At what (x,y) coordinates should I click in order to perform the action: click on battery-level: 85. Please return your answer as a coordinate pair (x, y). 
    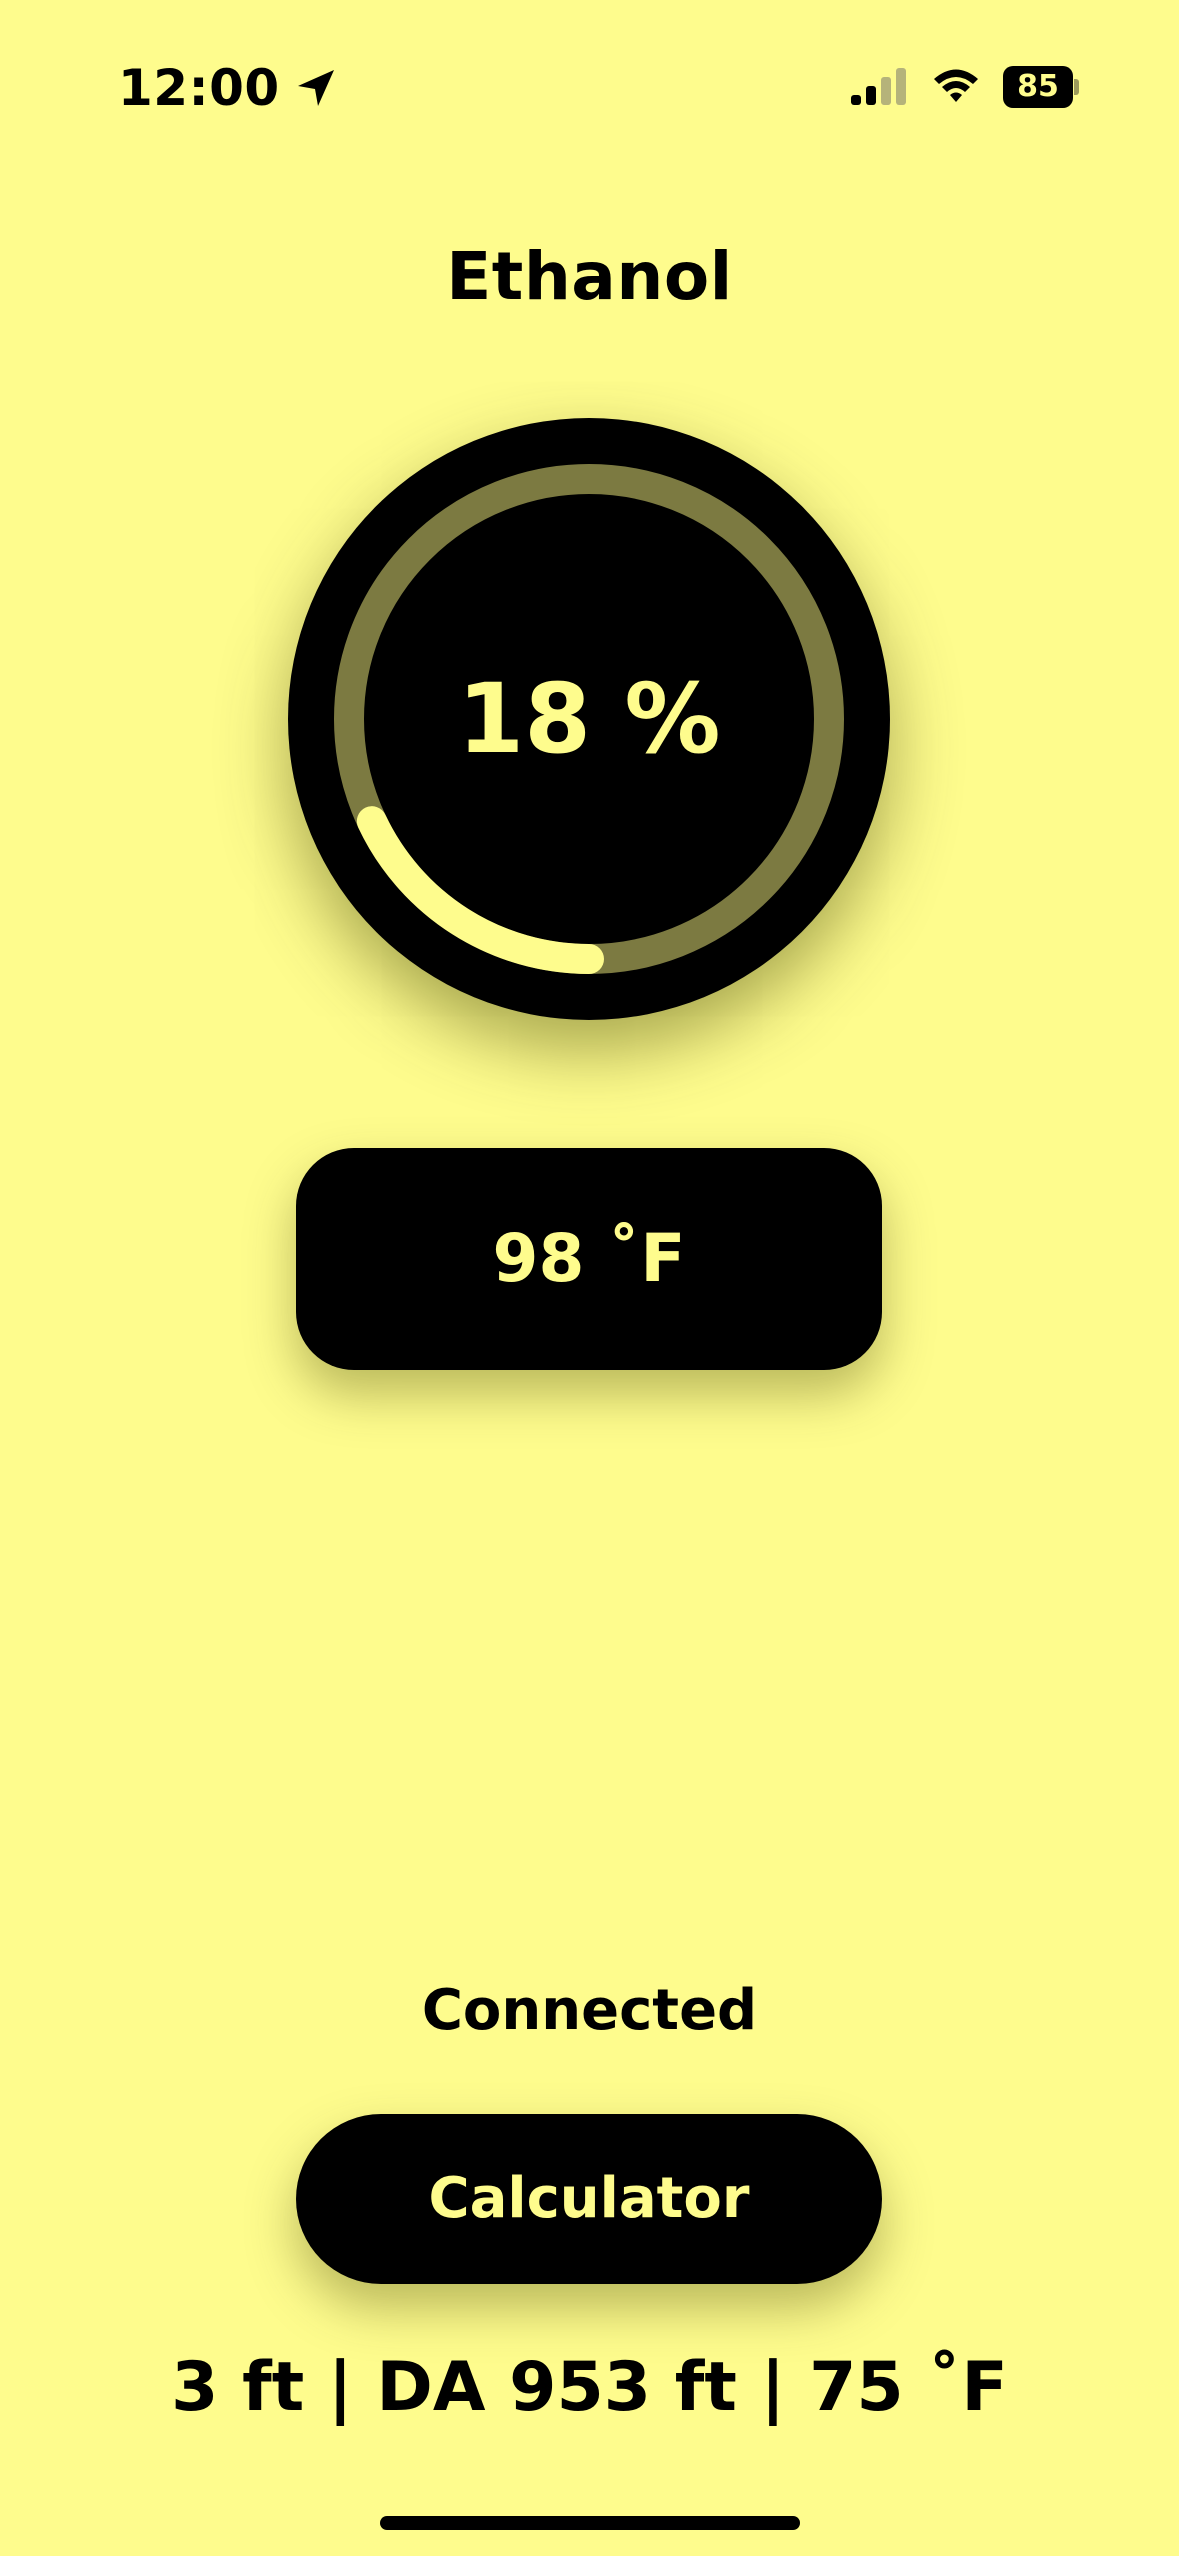
    Looking at the image, I should click on (1038, 86).